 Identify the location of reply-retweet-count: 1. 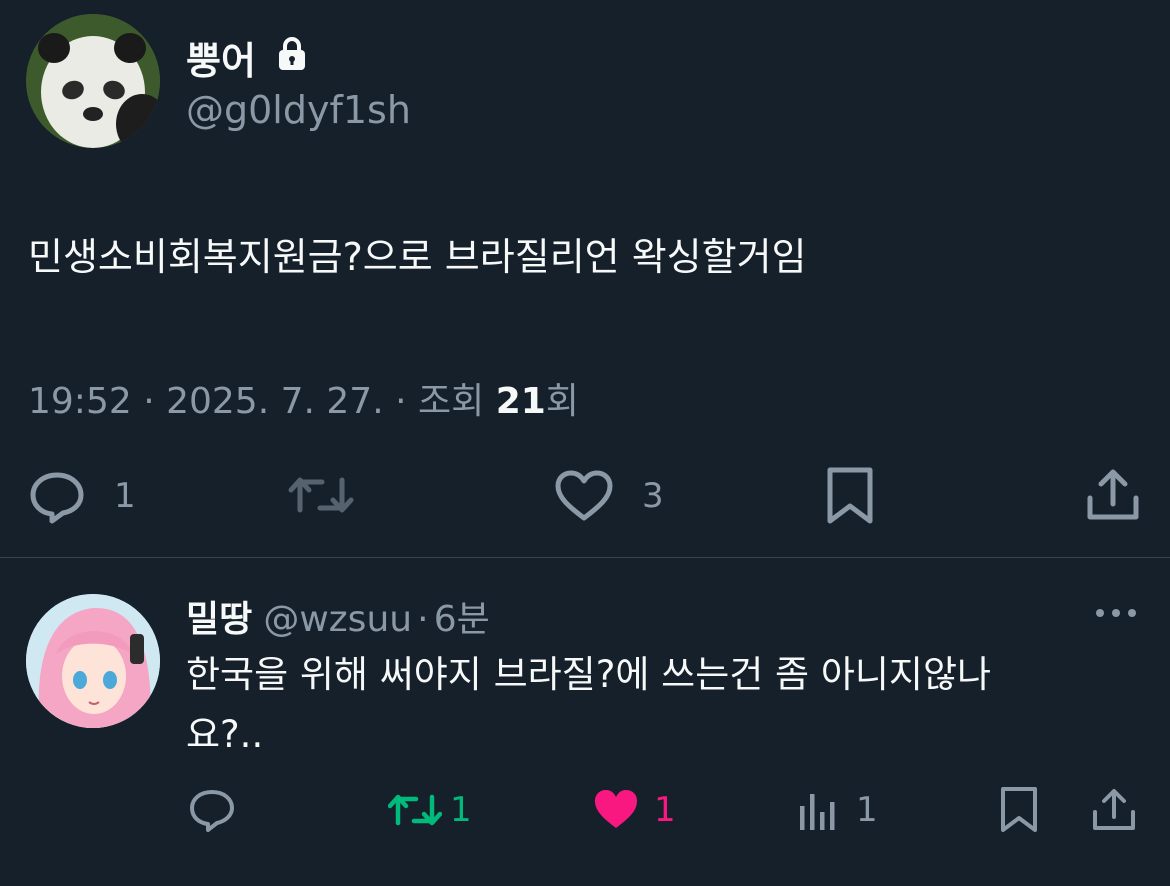
(461, 810).